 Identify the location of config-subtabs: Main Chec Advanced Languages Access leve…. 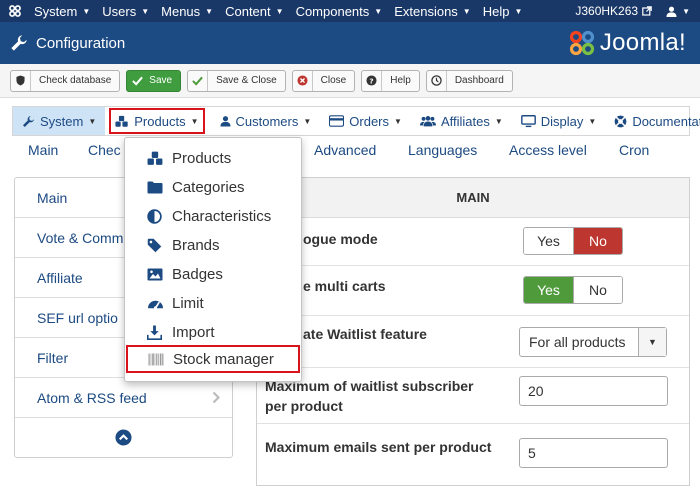
(351, 151).